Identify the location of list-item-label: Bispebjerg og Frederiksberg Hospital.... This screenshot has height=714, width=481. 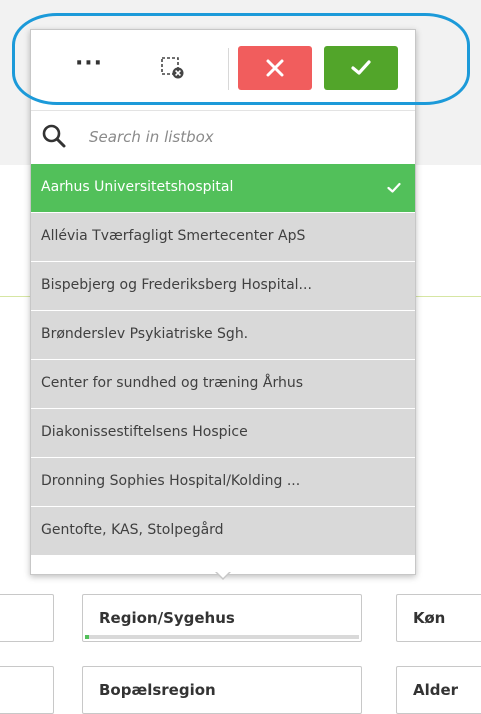
(176, 285).